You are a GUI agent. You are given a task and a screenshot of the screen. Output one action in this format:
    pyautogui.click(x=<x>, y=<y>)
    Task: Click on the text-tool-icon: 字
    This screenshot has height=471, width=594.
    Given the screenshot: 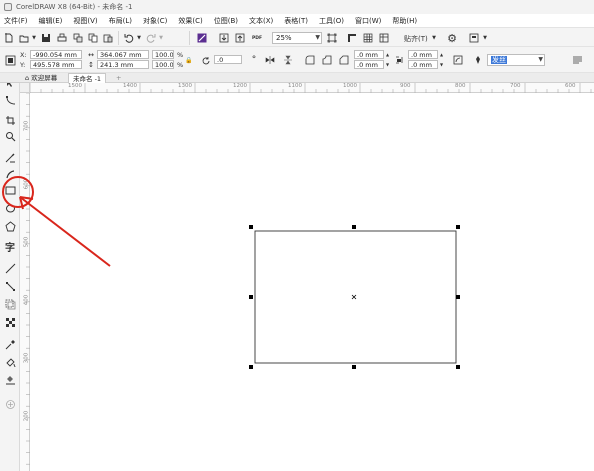 What is the action you would take?
    pyautogui.click(x=10, y=246)
    